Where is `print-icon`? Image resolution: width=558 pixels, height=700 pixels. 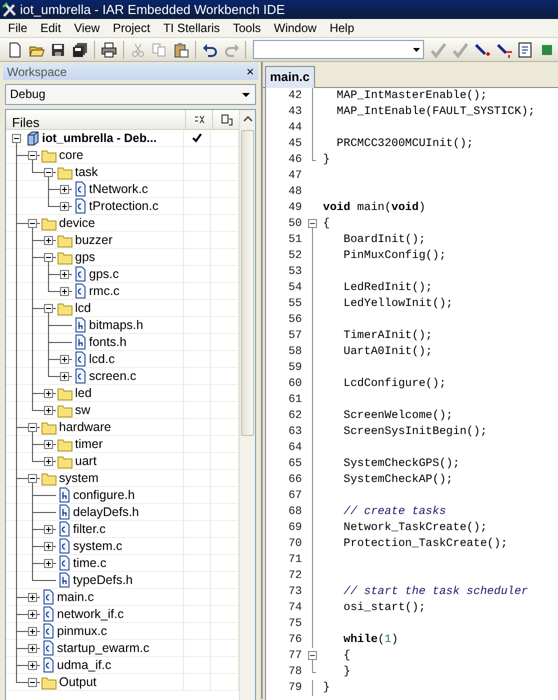
print-icon is located at coordinates (108, 50).